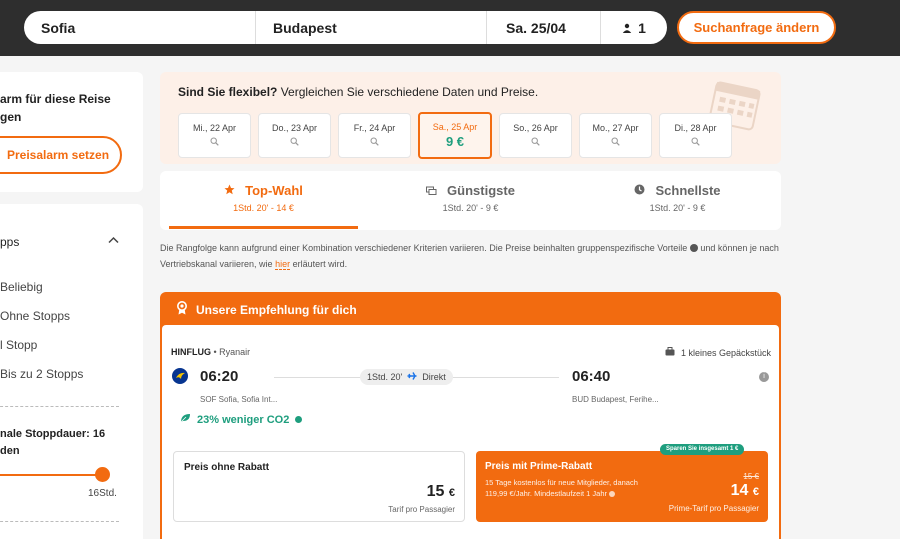 The width and height of the screenshot is (900, 539). I want to click on standard-price-sub: Tarif pro Passagier, so click(421, 509).